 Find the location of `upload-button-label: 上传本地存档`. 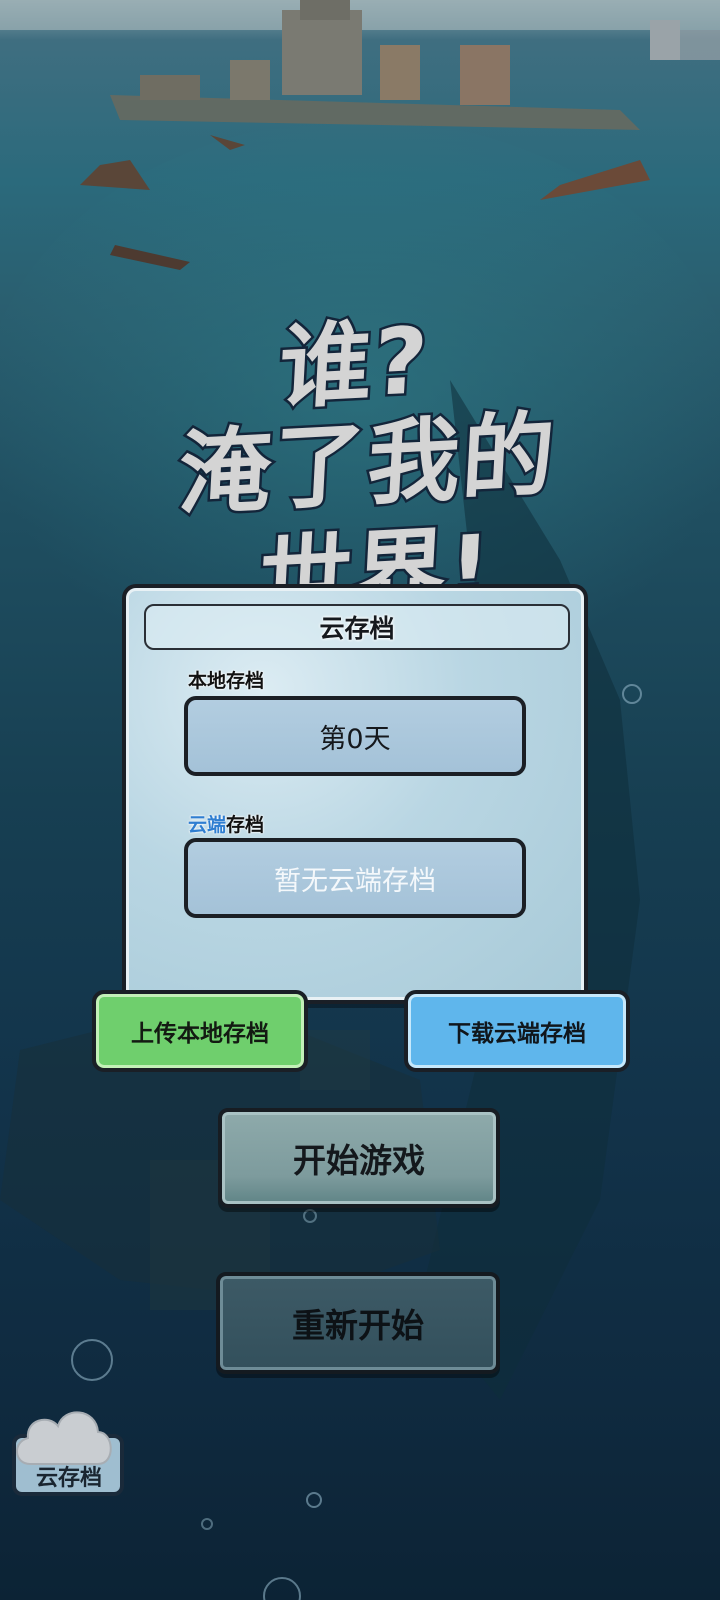

upload-button-label: 上传本地存档 is located at coordinates (200, 1034).